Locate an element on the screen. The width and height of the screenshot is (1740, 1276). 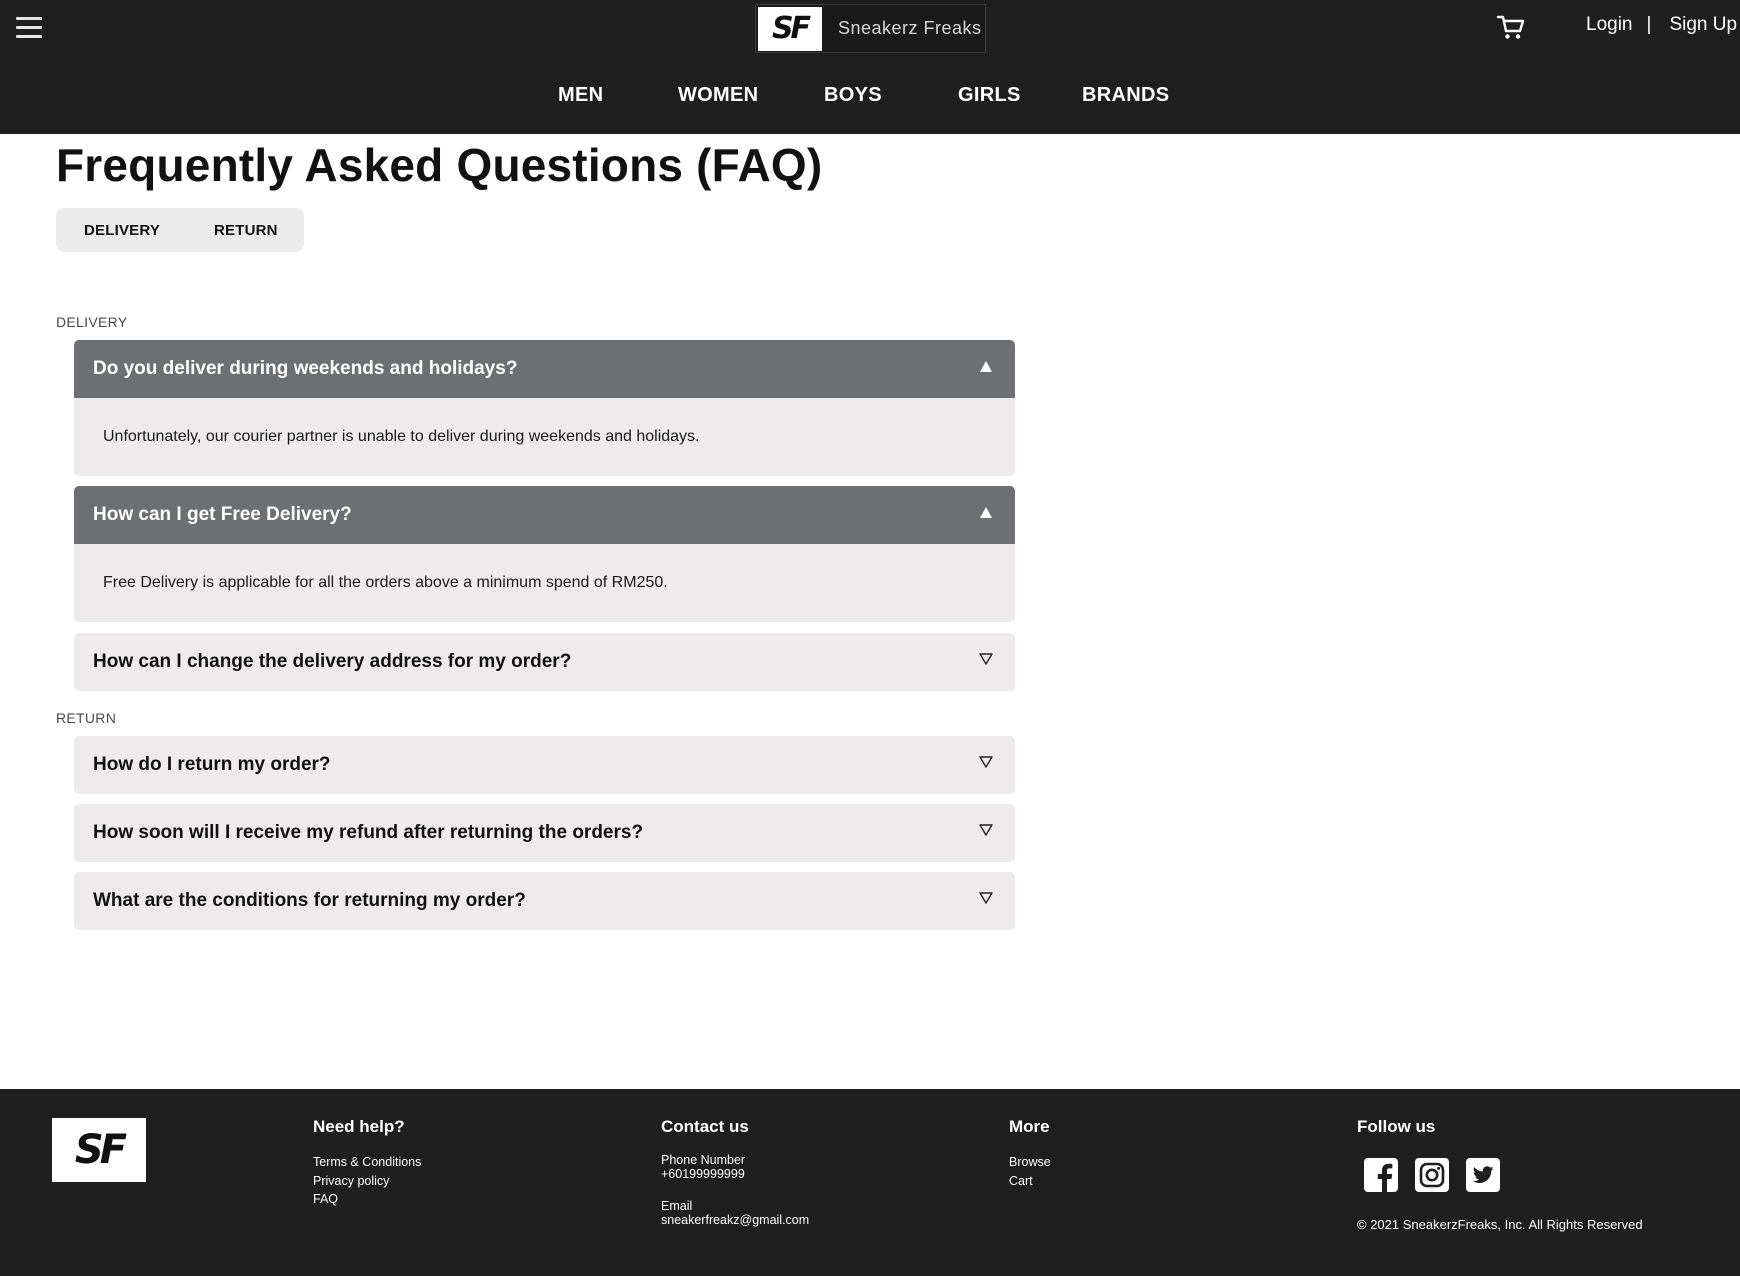
email-label: Email is located at coordinates (677, 1206).